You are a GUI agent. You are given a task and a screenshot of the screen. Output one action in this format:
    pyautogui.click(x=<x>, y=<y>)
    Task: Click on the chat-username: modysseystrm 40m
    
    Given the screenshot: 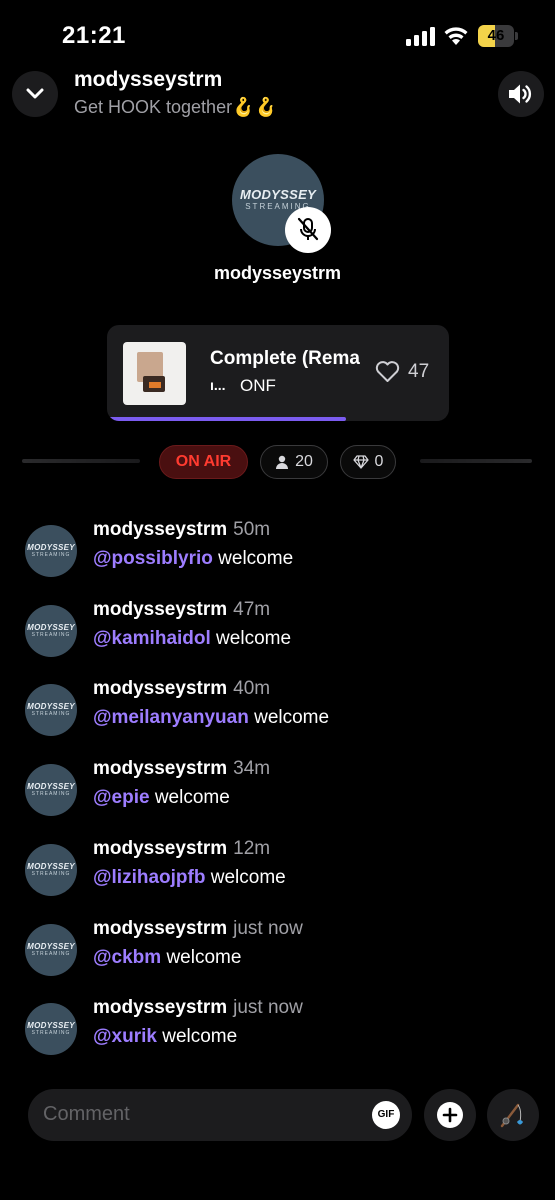 What is the action you would take?
    pyautogui.click(x=181, y=689)
    